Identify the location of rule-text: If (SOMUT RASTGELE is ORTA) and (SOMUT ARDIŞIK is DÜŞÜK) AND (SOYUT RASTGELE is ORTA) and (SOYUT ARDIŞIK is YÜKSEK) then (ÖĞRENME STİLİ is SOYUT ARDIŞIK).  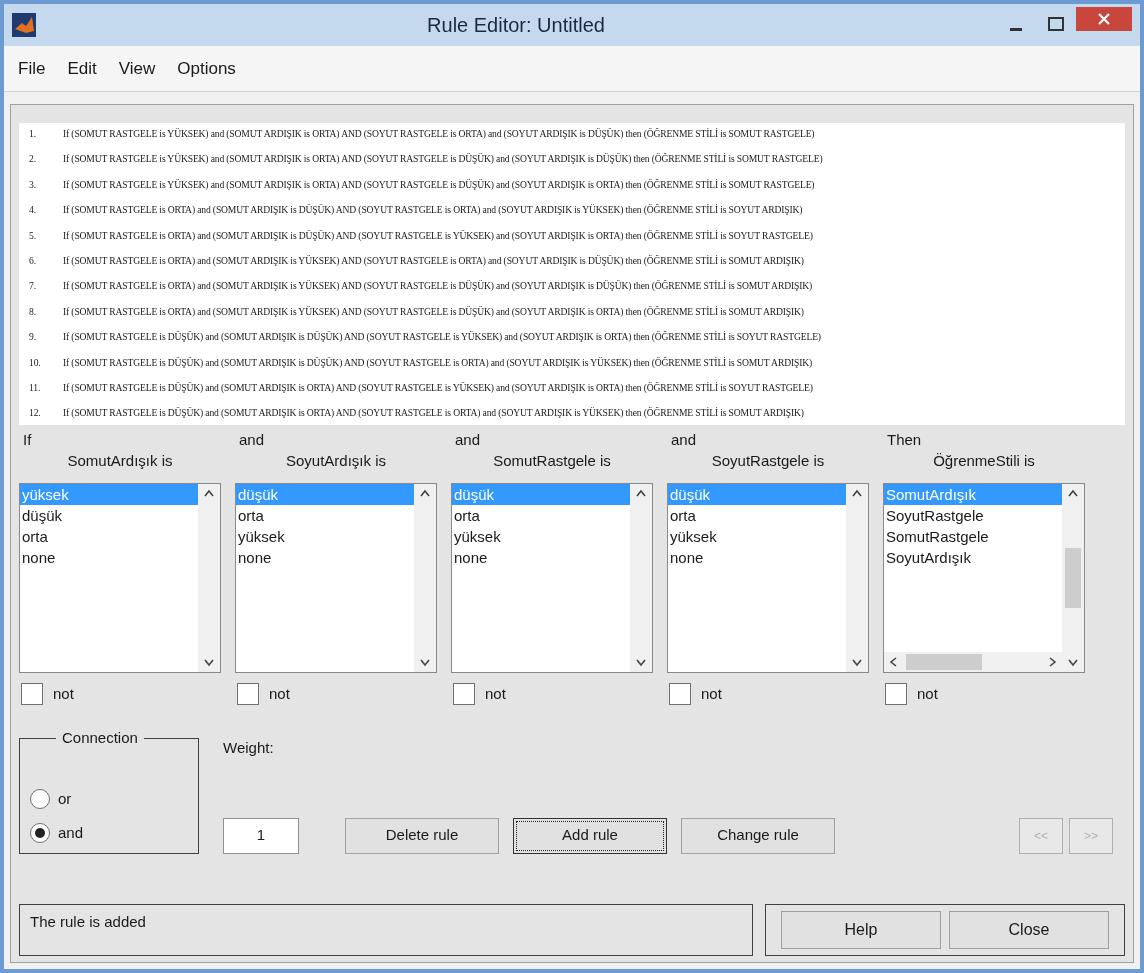
(433, 210).